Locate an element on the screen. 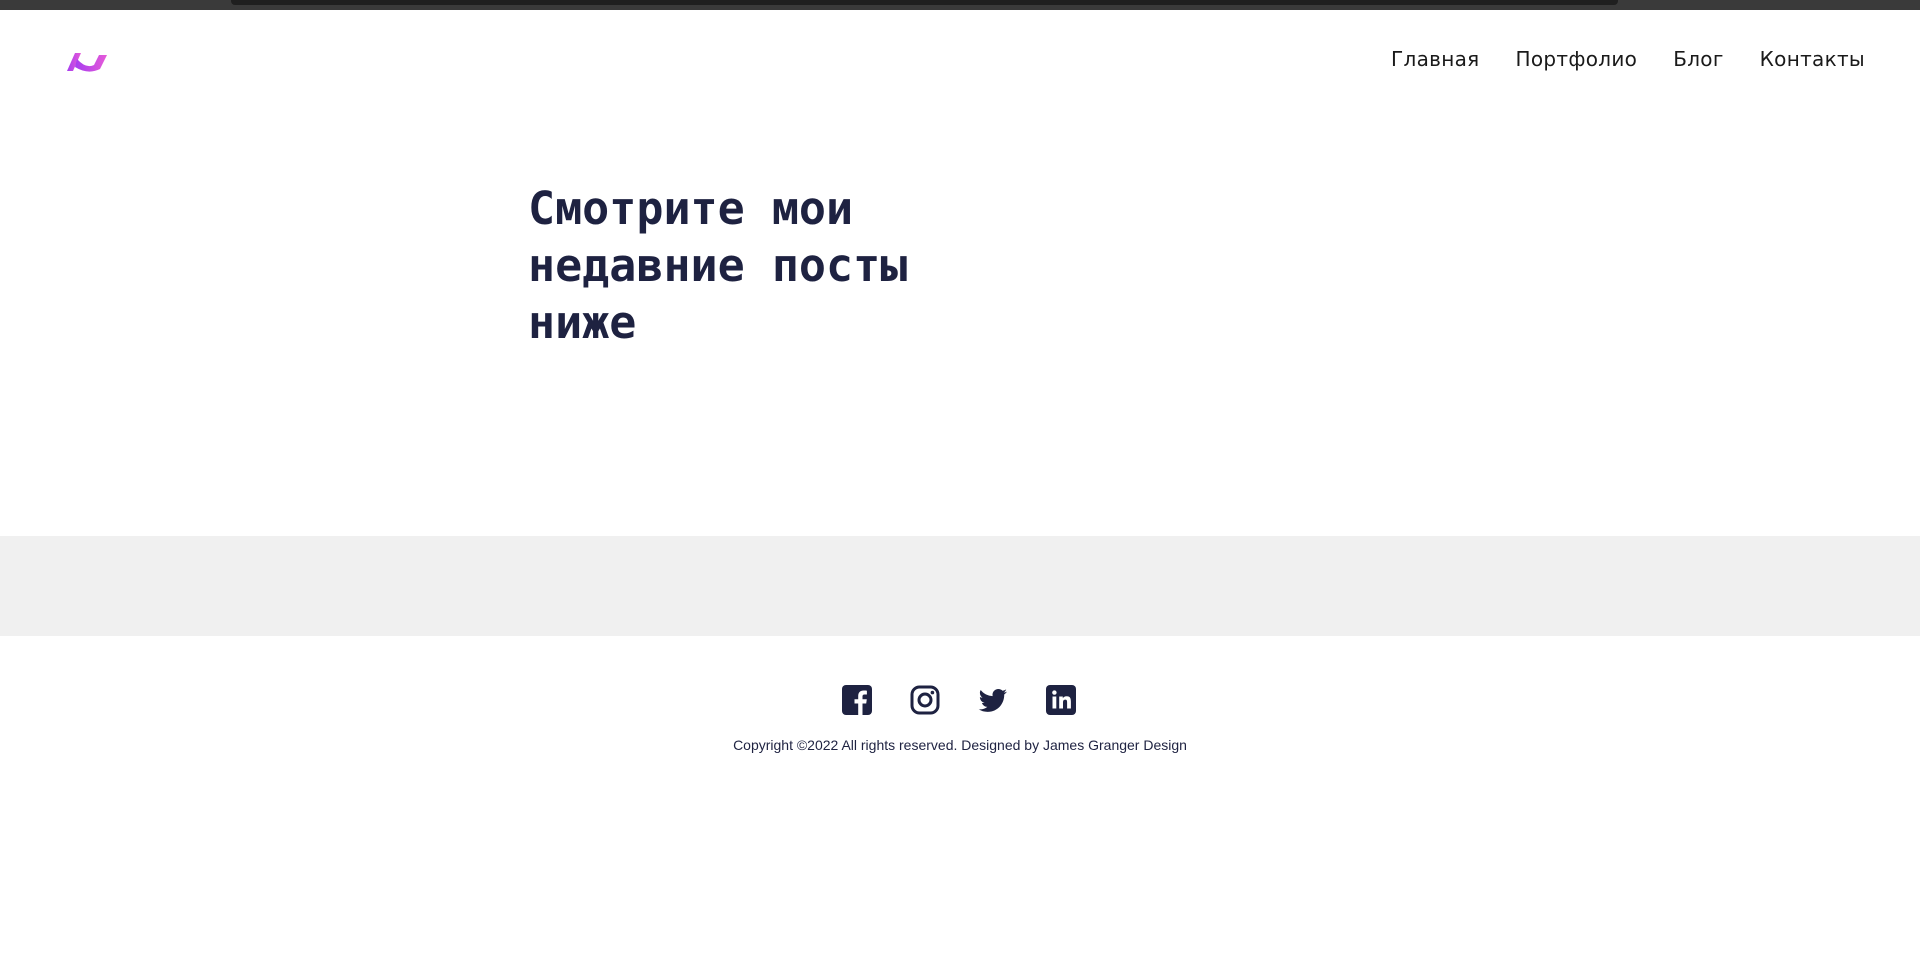  linkedin-link is located at coordinates (1061, 700).